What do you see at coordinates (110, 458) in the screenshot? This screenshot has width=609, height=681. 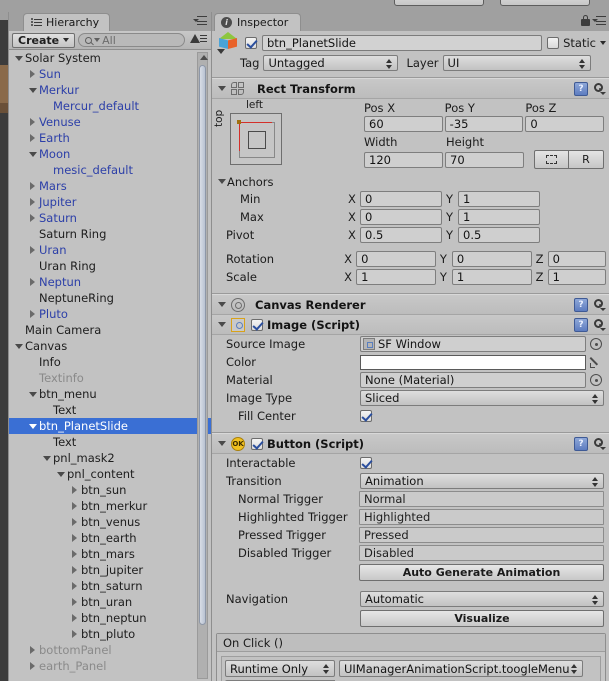 I see `hierarchy-item-pnl-mask2: pnl_mask2` at bounding box center [110, 458].